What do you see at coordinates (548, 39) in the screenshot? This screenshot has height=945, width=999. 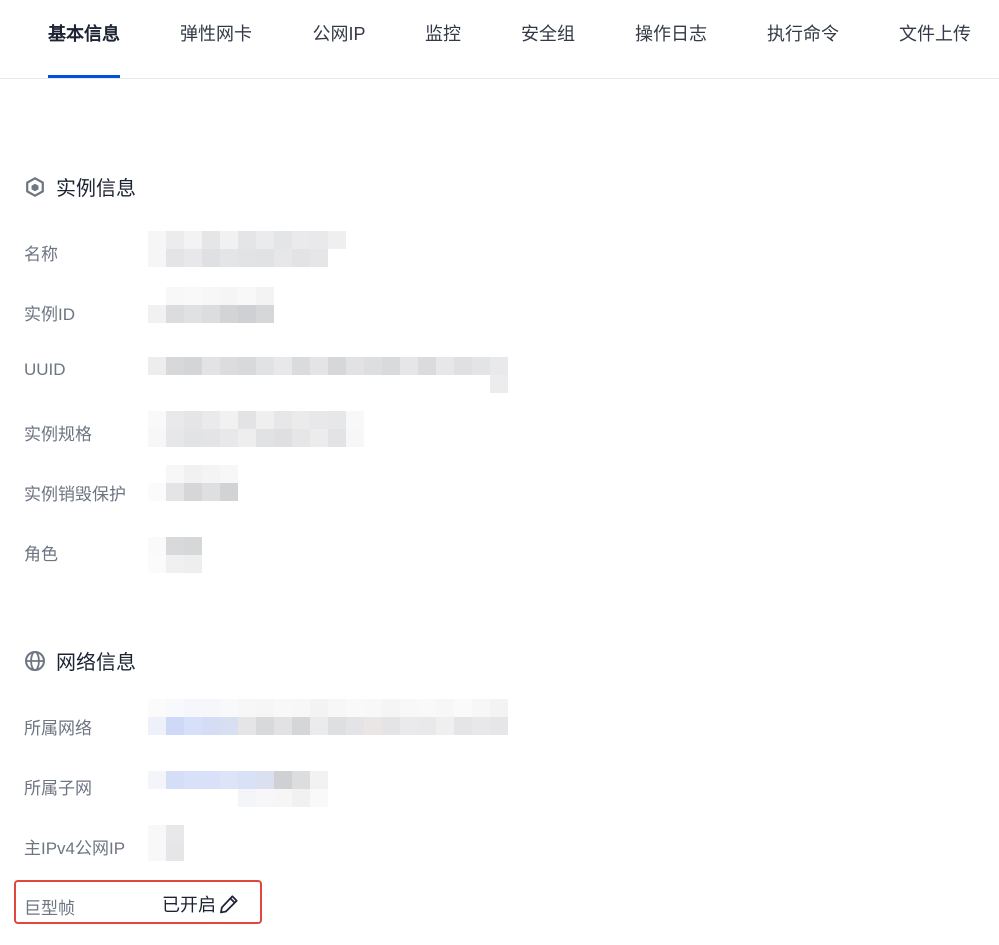 I see `tab-security-group: 安全组` at bounding box center [548, 39].